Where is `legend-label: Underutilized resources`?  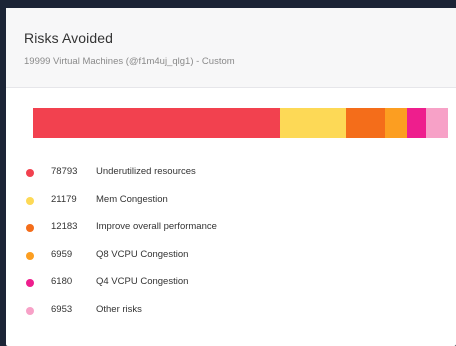
legend-label: Underutilized resources is located at coordinates (146, 171).